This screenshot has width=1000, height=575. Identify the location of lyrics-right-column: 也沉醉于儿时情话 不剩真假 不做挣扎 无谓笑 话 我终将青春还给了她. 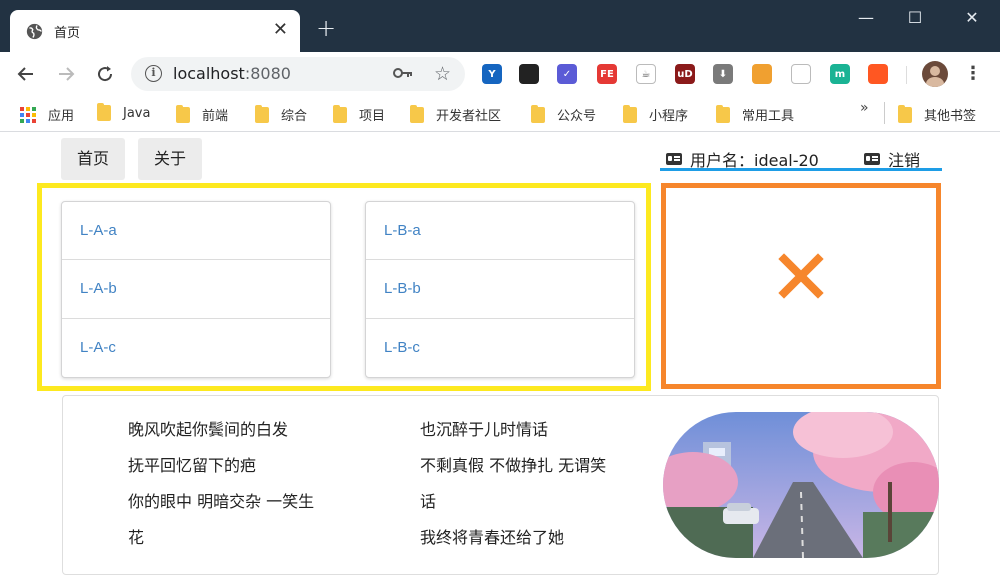
(530, 490).